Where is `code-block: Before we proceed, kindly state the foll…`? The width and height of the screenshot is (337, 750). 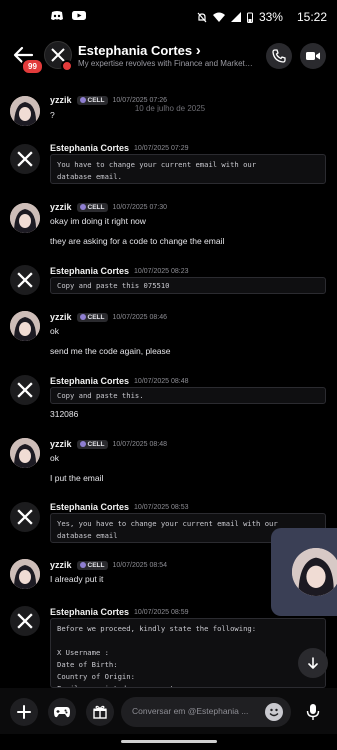
code-block: Before we proceed, kindly state the foll… is located at coordinates (188, 653).